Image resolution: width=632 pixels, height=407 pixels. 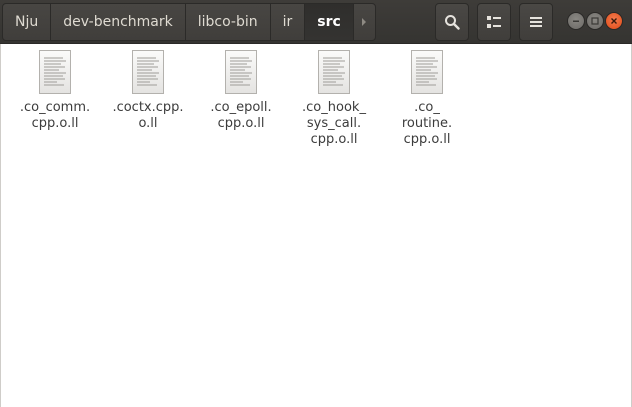 I want to click on menu-button, so click(x=536, y=22).